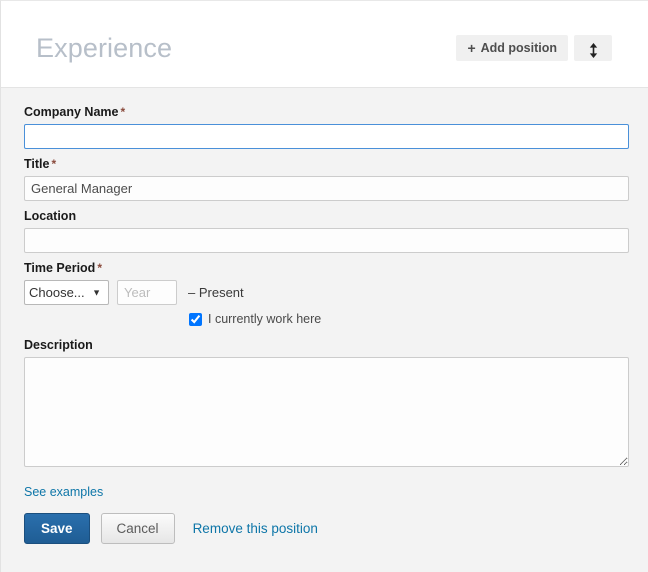 The image size is (648, 572). I want to click on company-name-label: Company Name *, so click(326, 112).